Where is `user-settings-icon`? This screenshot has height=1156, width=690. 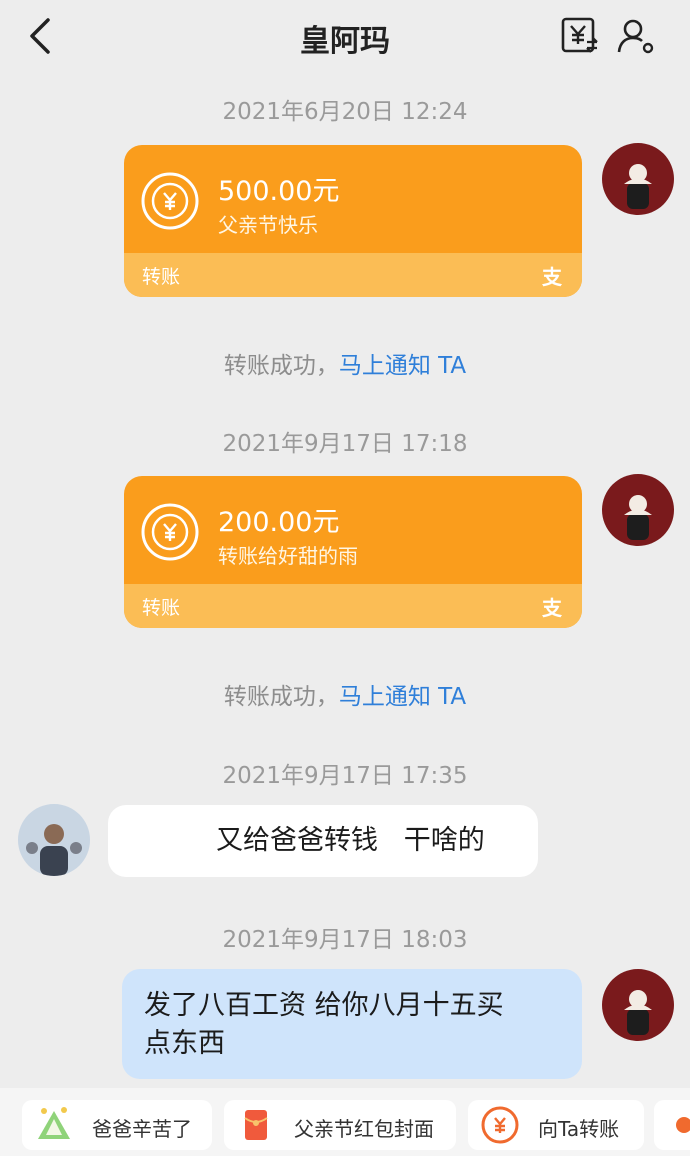
user-settings-icon is located at coordinates (636, 36).